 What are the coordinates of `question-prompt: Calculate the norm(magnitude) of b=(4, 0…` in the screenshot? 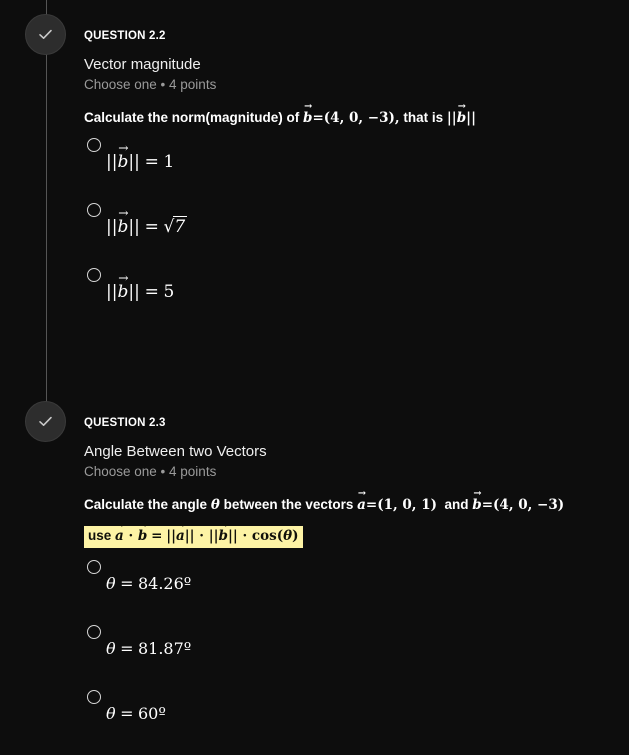 It's located at (354, 118).